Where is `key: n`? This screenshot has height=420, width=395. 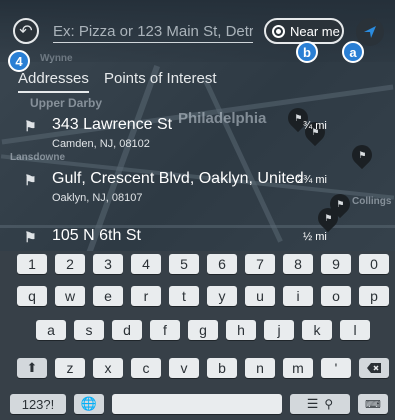 key: n is located at coordinates (260, 368).